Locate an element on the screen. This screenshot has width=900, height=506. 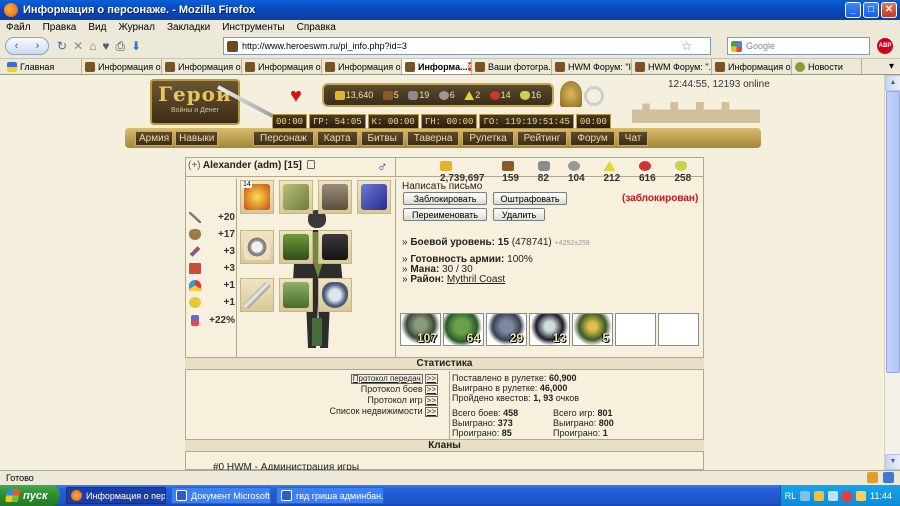
scroll-up-icon: ▲ is located at coordinates (892, 83).